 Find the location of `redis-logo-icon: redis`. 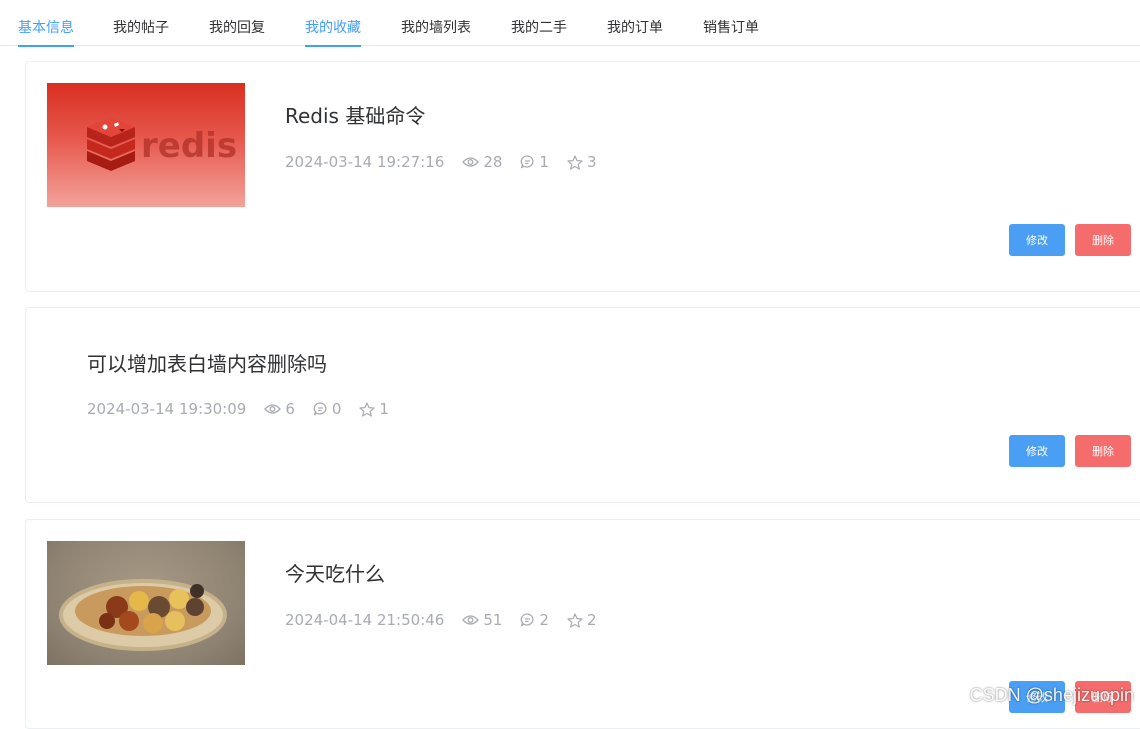

redis-logo-icon: redis is located at coordinates (162, 144).